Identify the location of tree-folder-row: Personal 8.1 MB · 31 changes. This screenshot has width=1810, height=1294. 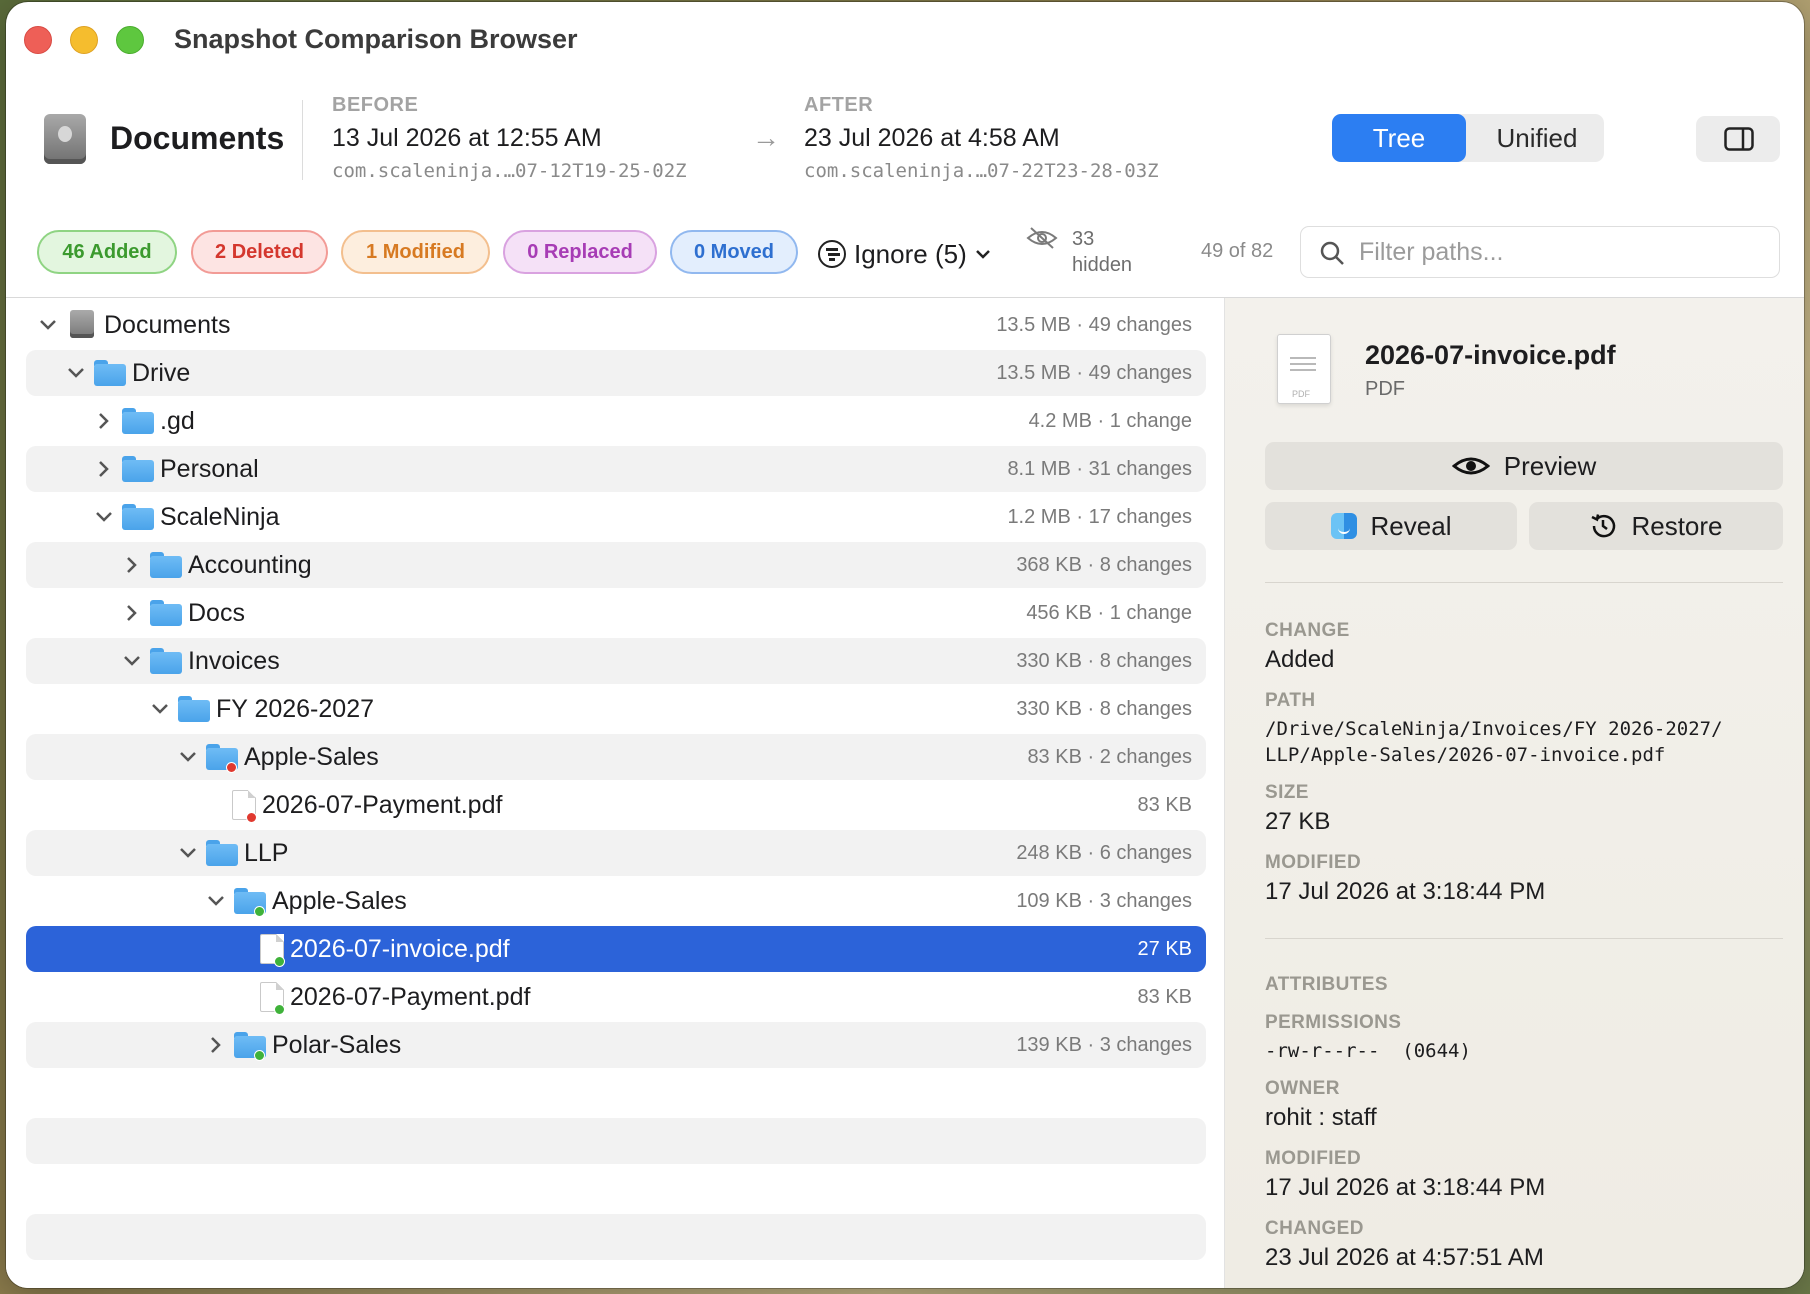
(616, 469).